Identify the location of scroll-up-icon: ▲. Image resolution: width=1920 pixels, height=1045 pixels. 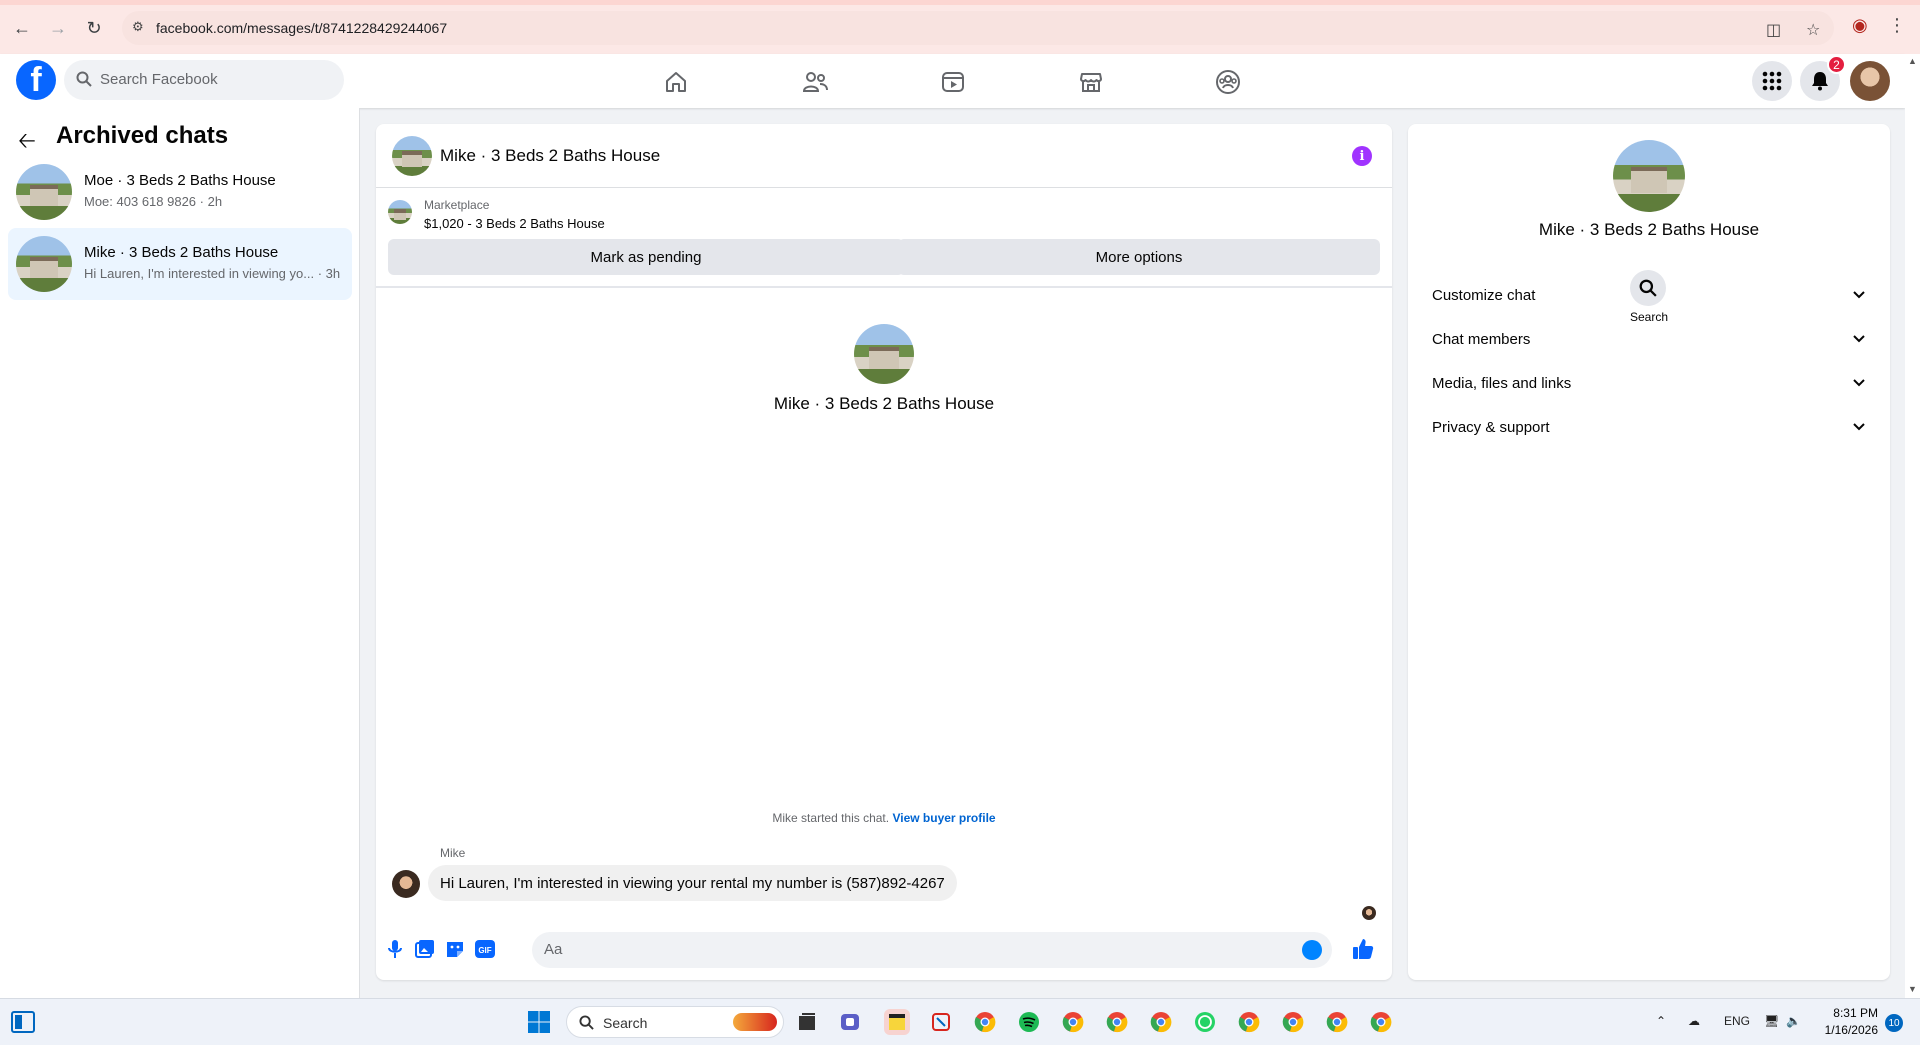
(1912, 61).